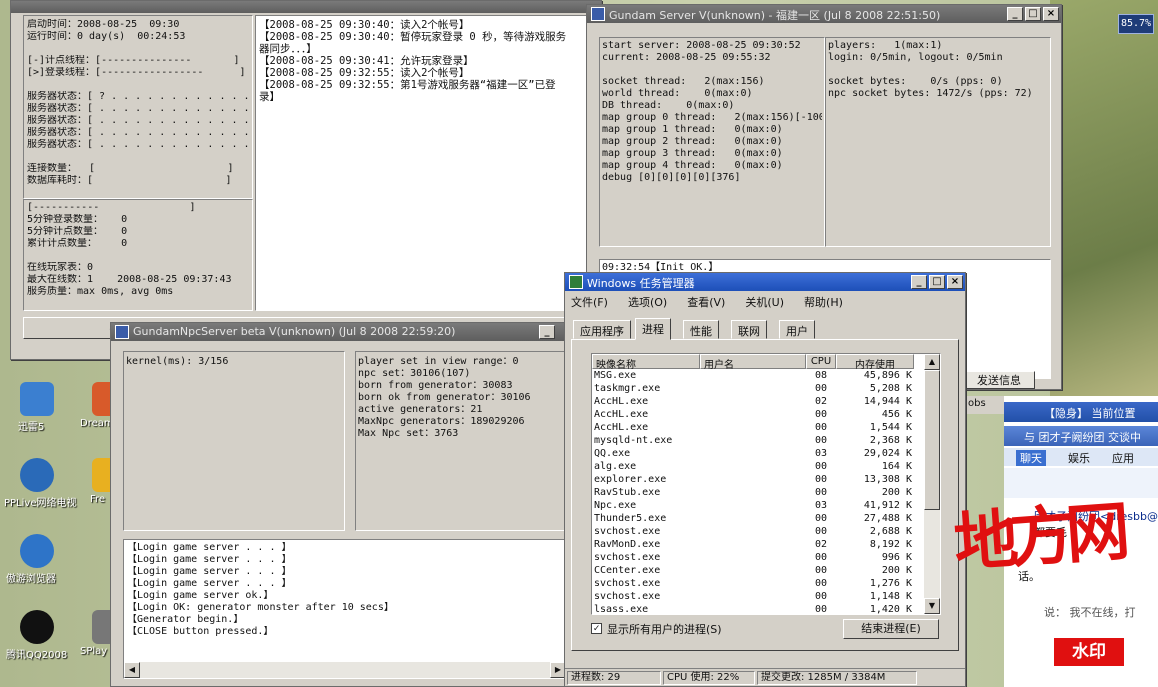 Image resolution: width=1158 pixels, height=687 pixels. I want to click on gundam-app-icon, so click(598, 14).